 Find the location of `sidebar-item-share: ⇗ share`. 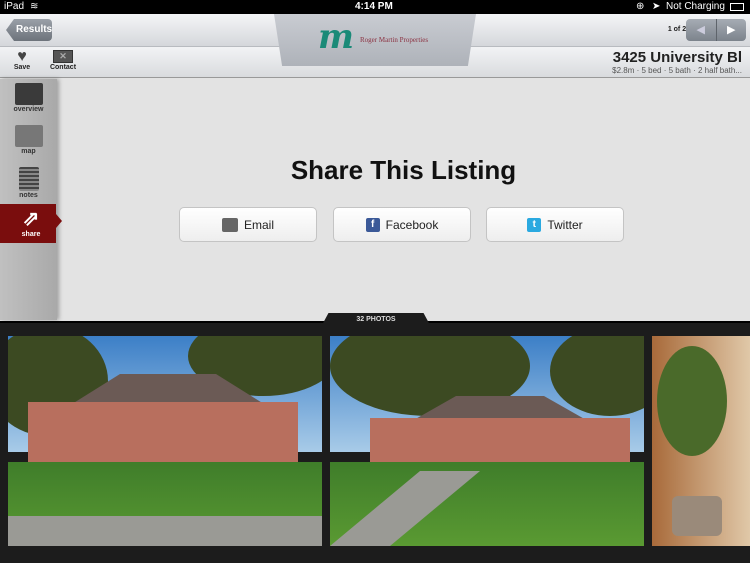

sidebar-item-share: ⇗ share is located at coordinates (31, 223).